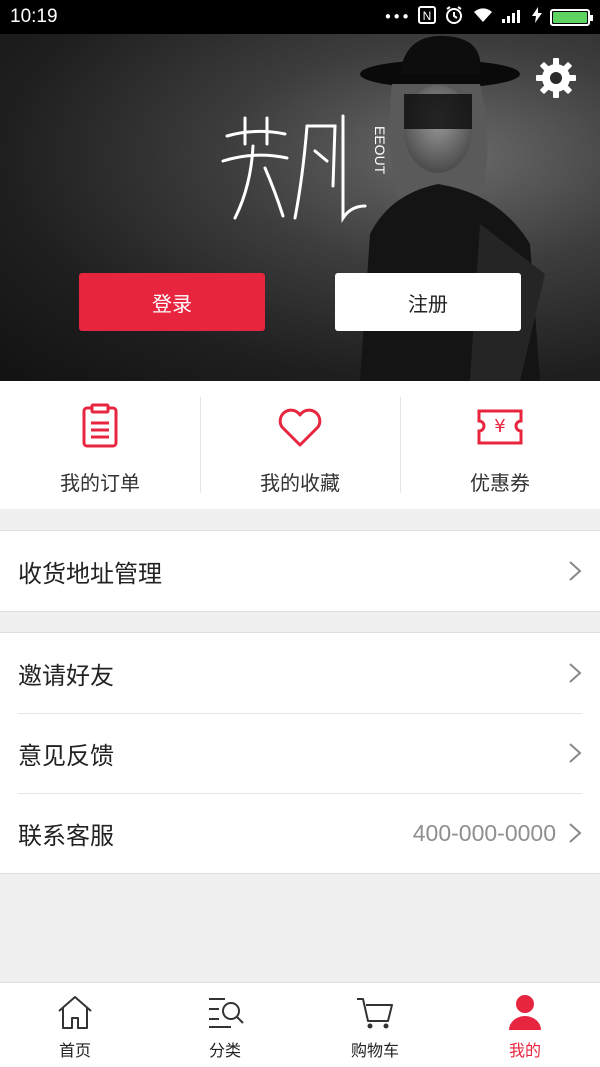 The height and width of the screenshot is (1067, 600). What do you see at coordinates (374, 1050) in the screenshot?
I see `tab-label: 购物车` at bounding box center [374, 1050].